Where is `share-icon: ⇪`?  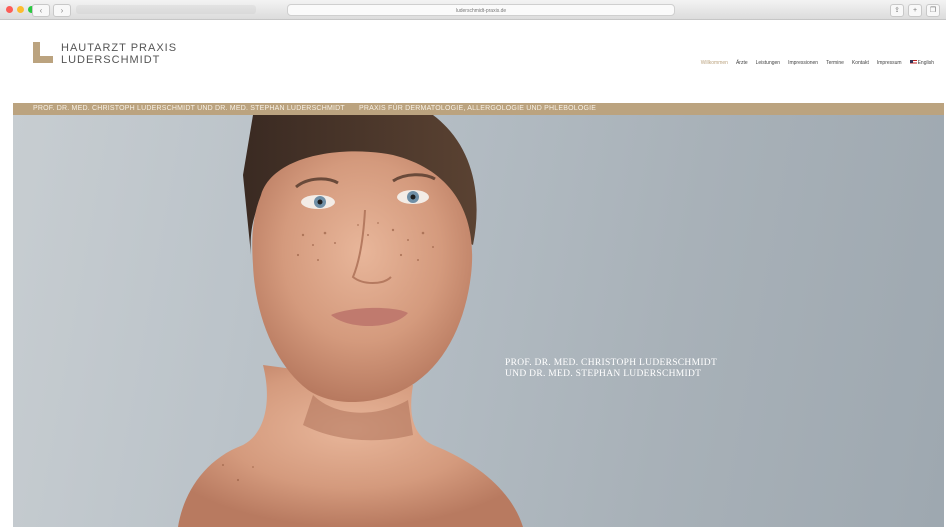 share-icon: ⇪ is located at coordinates (897, 10).